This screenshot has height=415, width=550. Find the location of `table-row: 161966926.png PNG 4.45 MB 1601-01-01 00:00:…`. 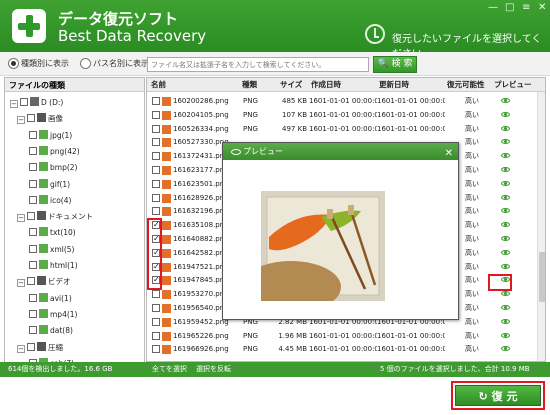

table-row: 161966926.png PNG 4.45 MB 1601-01-01 00:00:… is located at coordinates (342, 349).